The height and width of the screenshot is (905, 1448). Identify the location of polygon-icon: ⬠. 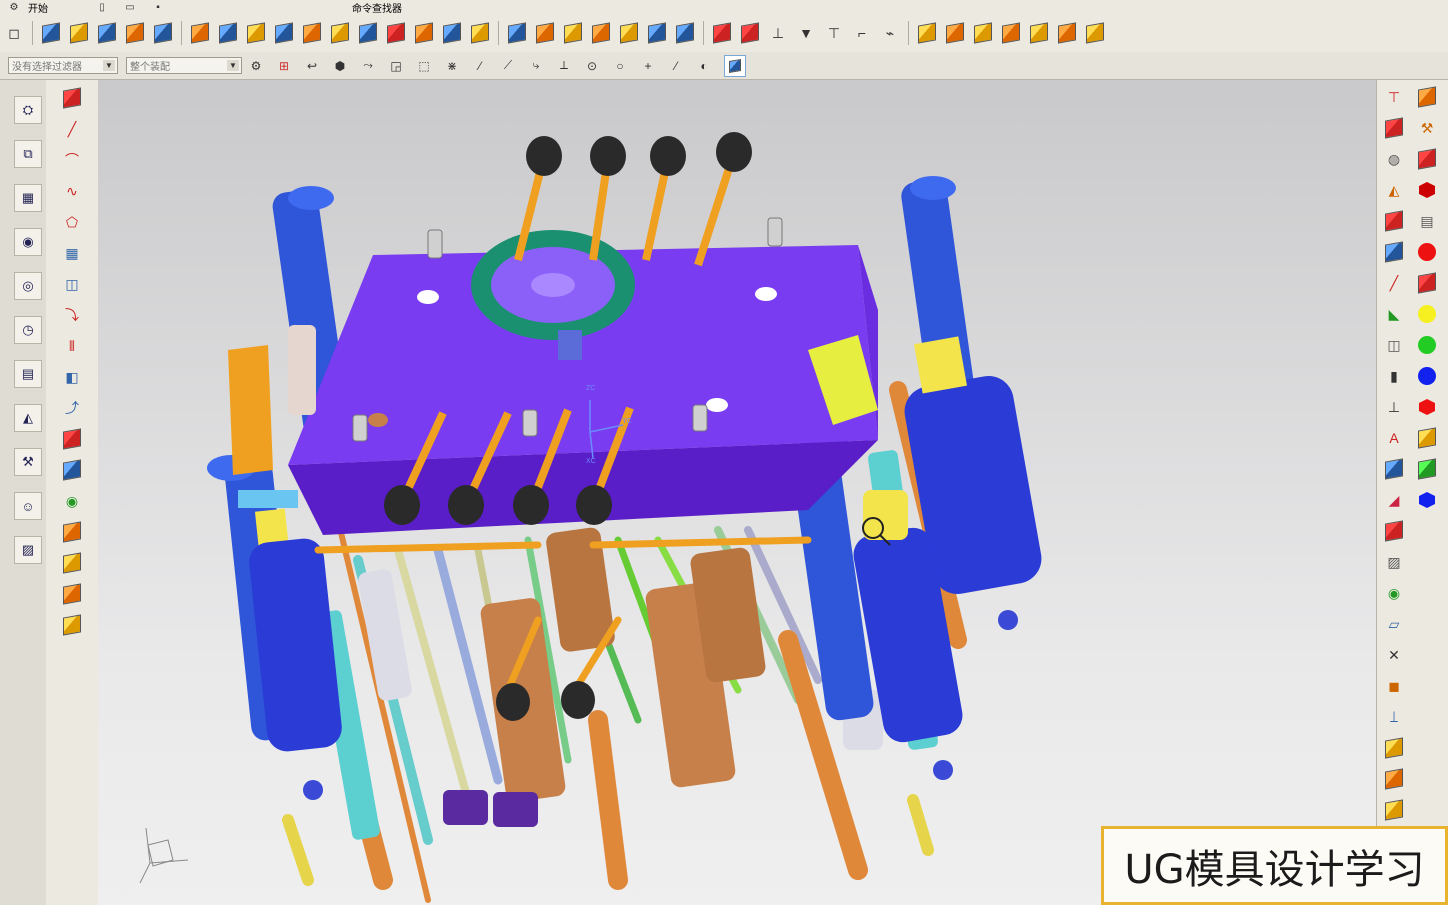
(72, 222).